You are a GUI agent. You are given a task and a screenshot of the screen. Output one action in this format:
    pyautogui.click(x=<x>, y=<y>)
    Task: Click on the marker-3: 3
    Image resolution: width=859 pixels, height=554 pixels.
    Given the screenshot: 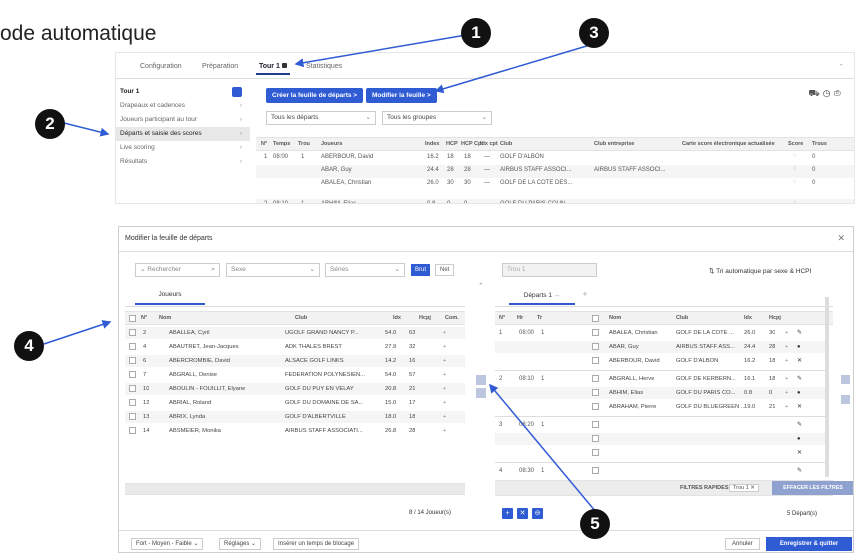 What is the action you would take?
    pyautogui.click(x=594, y=33)
    